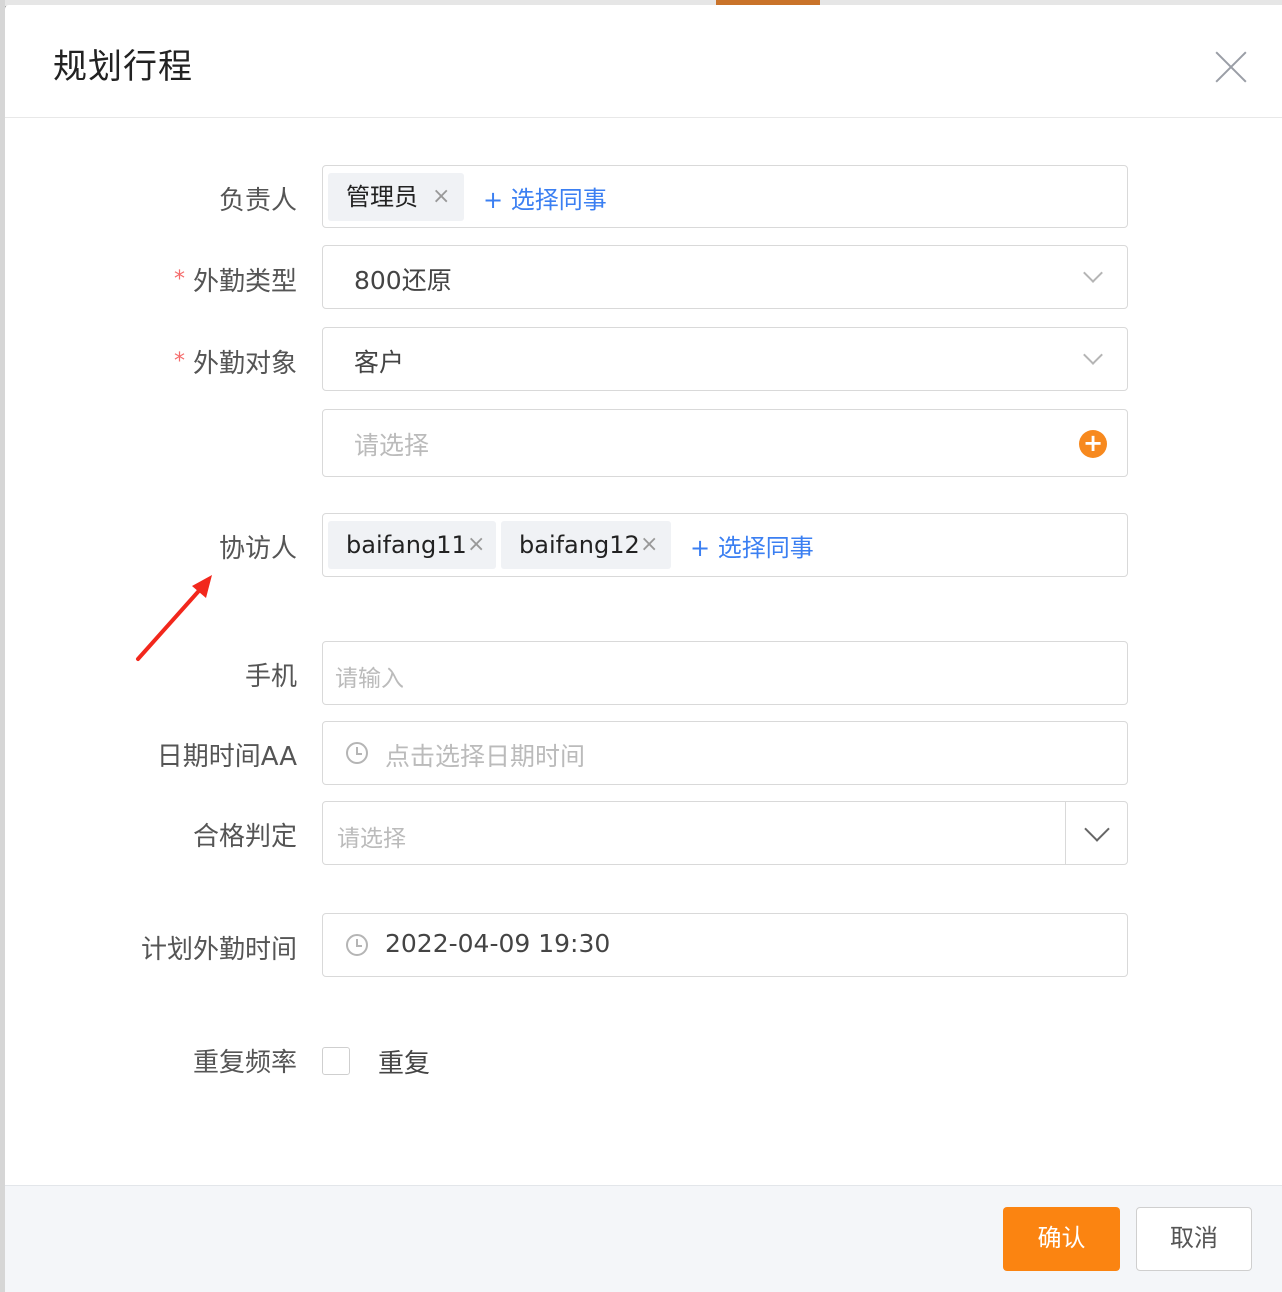  What do you see at coordinates (244, 282) in the screenshot?
I see `visit-type-label-text: 外勤类型` at bounding box center [244, 282].